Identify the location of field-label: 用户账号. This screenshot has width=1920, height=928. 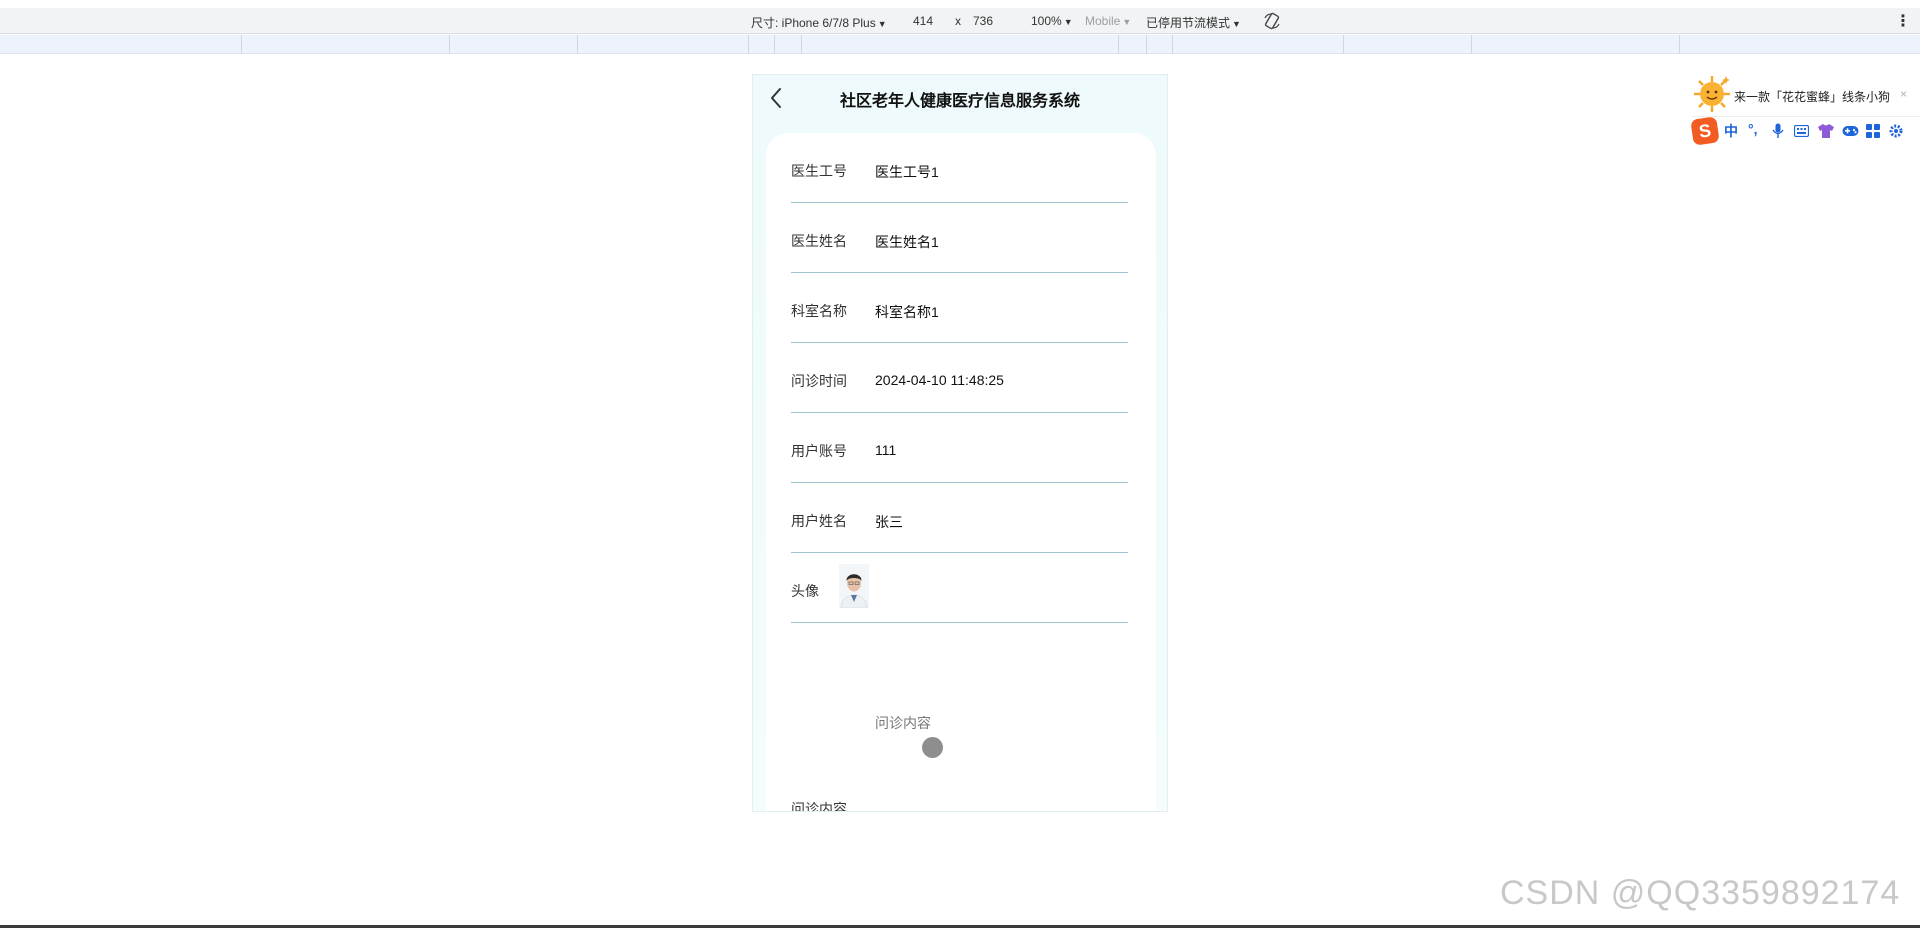
(819, 451).